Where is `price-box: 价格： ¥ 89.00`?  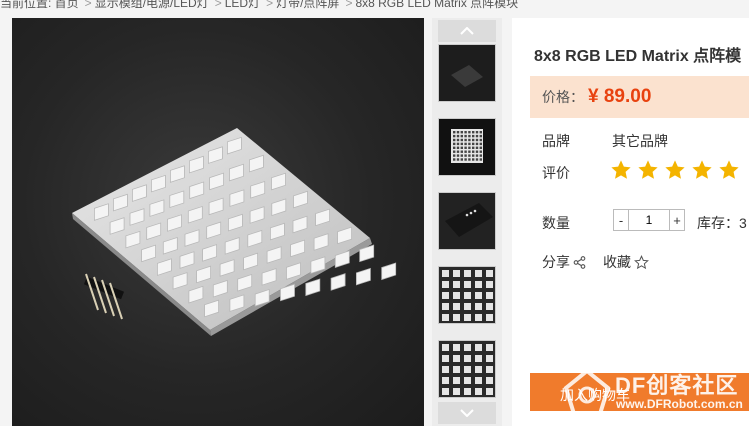
price-box: 价格： ¥ 89.00 is located at coordinates (639, 97).